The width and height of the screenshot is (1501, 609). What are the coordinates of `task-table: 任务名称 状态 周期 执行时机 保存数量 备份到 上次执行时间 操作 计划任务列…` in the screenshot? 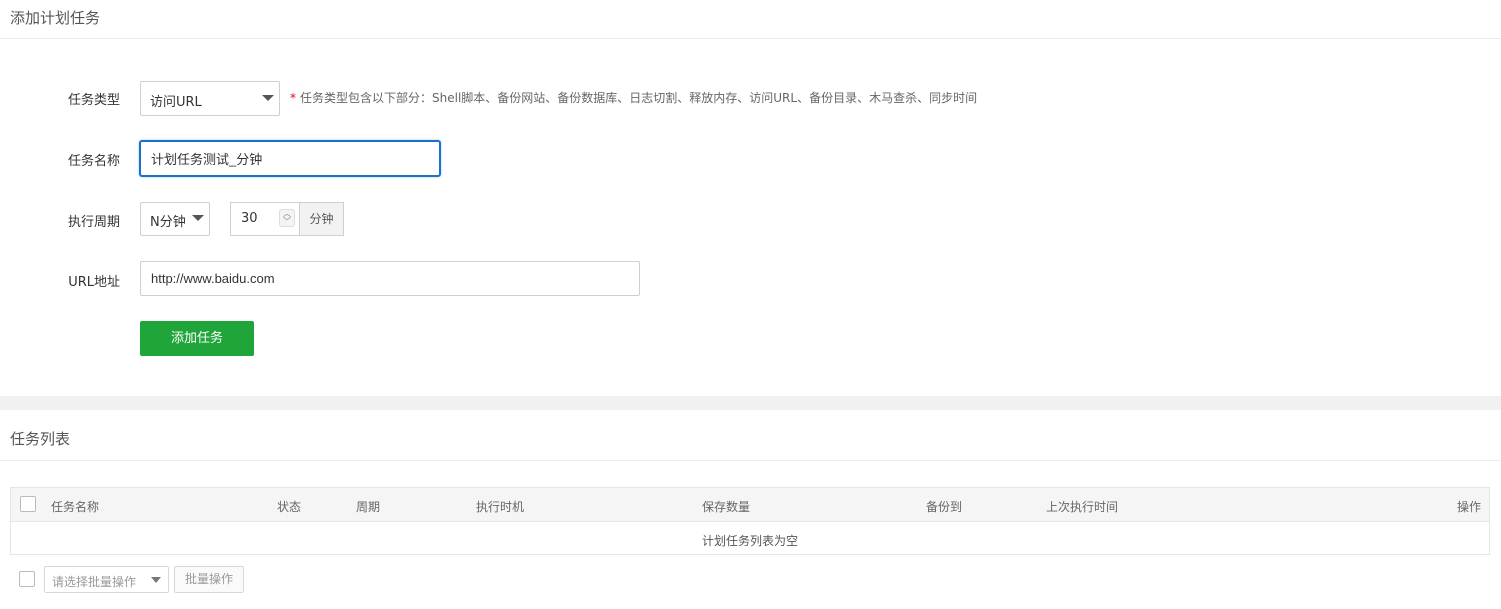 It's located at (750, 521).